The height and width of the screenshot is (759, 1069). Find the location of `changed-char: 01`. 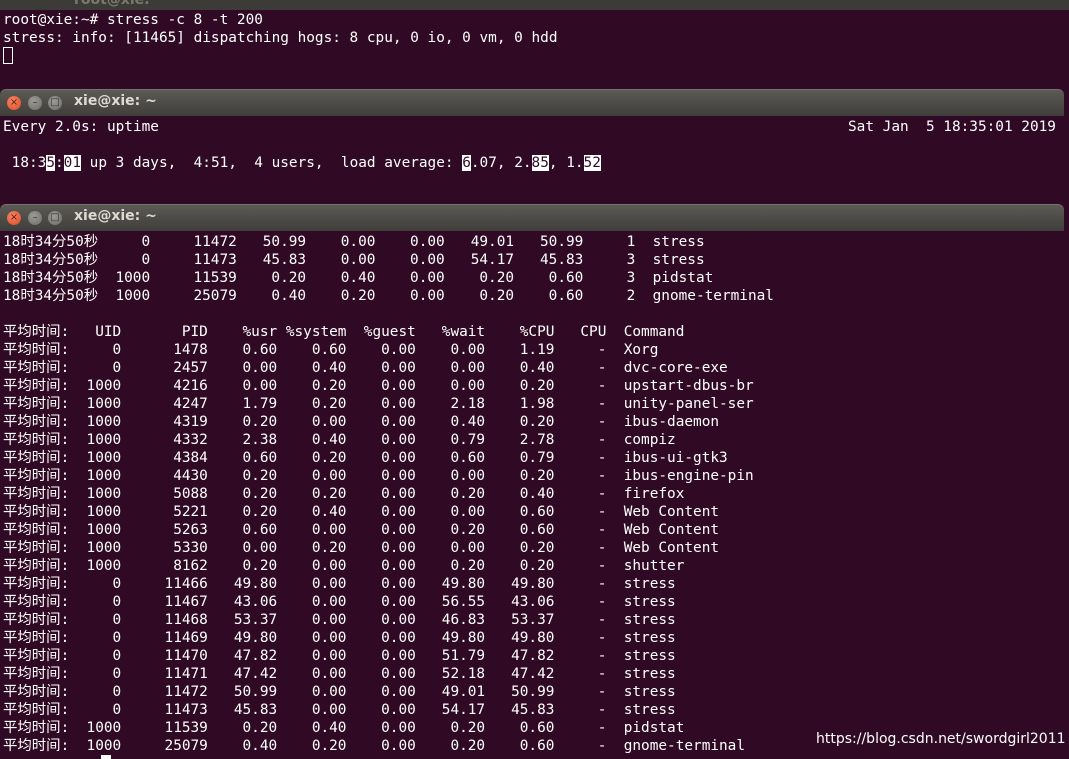

changed-char: 01 is located at coordinates (72, 163).